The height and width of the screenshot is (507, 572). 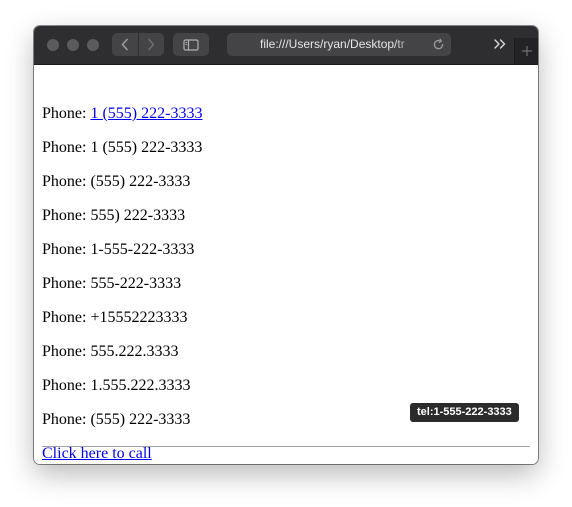 I want to click on zoom-window-button, so click(x=93, y=45).